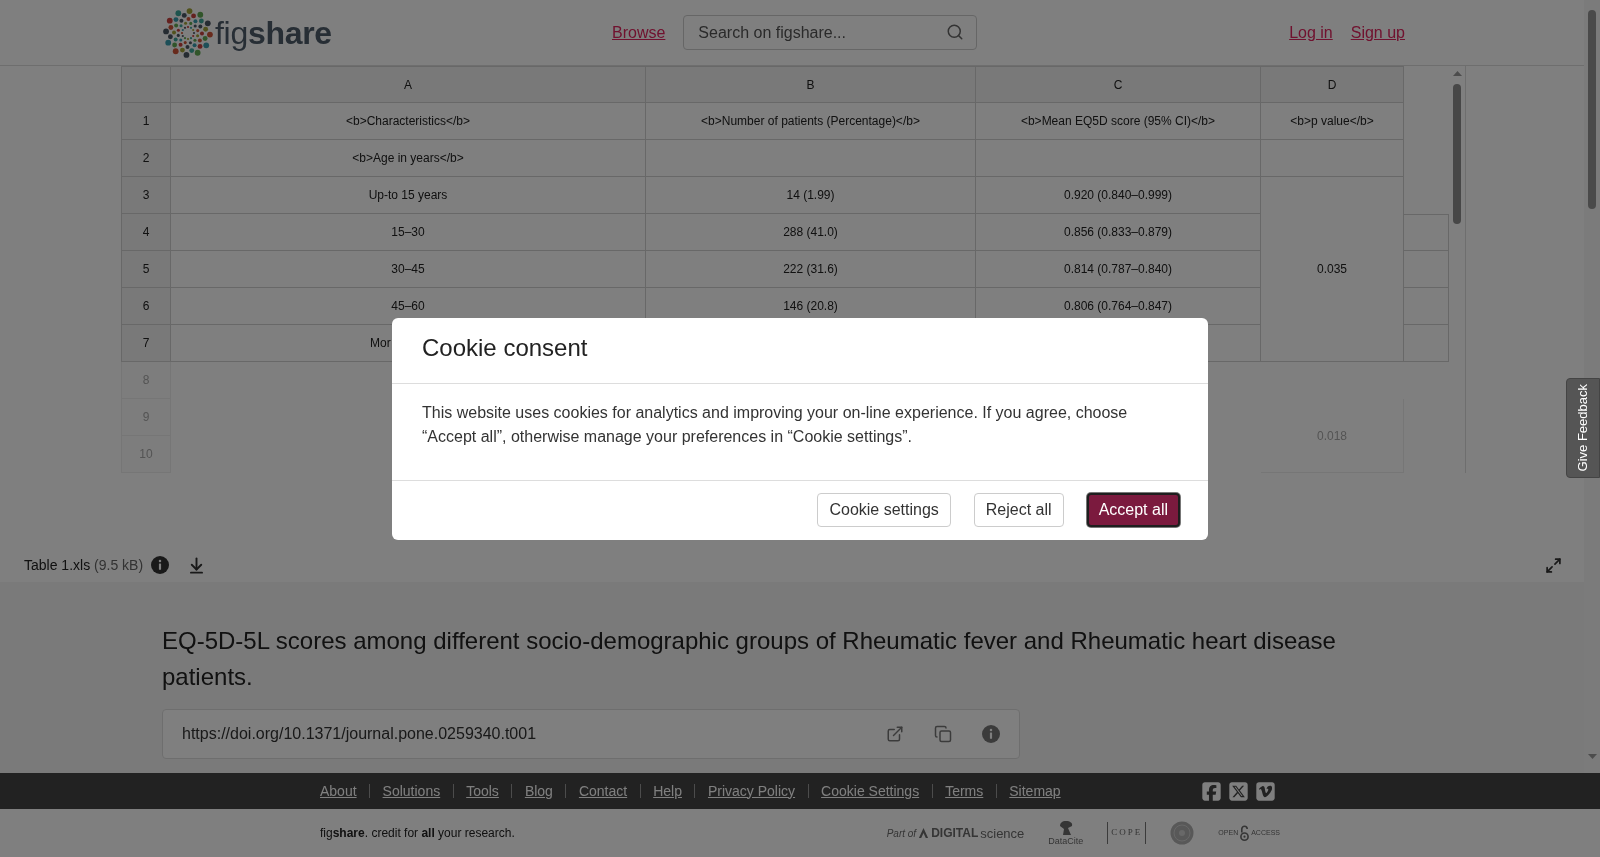  Describe the element at coordinates (146, 121) in the screenshot. I see `row-number: 1` at that location.